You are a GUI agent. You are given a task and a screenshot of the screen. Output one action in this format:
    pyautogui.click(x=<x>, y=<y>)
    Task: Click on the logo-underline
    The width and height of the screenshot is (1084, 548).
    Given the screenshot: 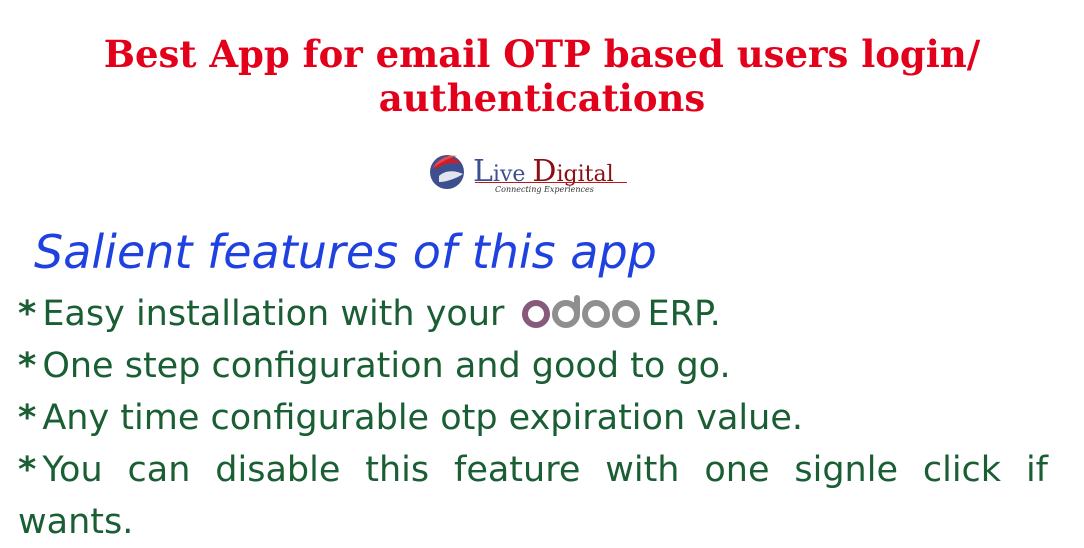 What is the action you would take?
    pyautogui.click(x=551, y=182)
    